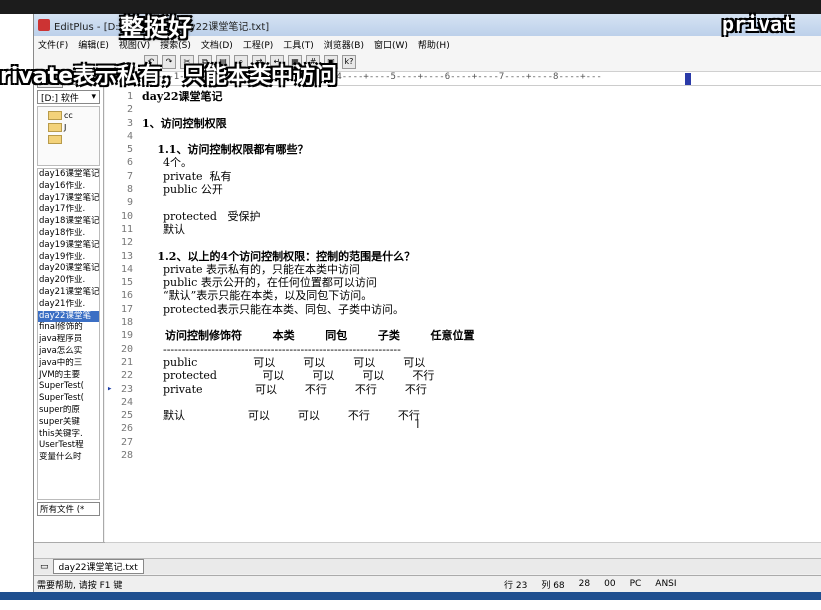  Describe the element at coordinates (258, 44) in the screenshot. I see `menu-project: 工程(P)` at that location.